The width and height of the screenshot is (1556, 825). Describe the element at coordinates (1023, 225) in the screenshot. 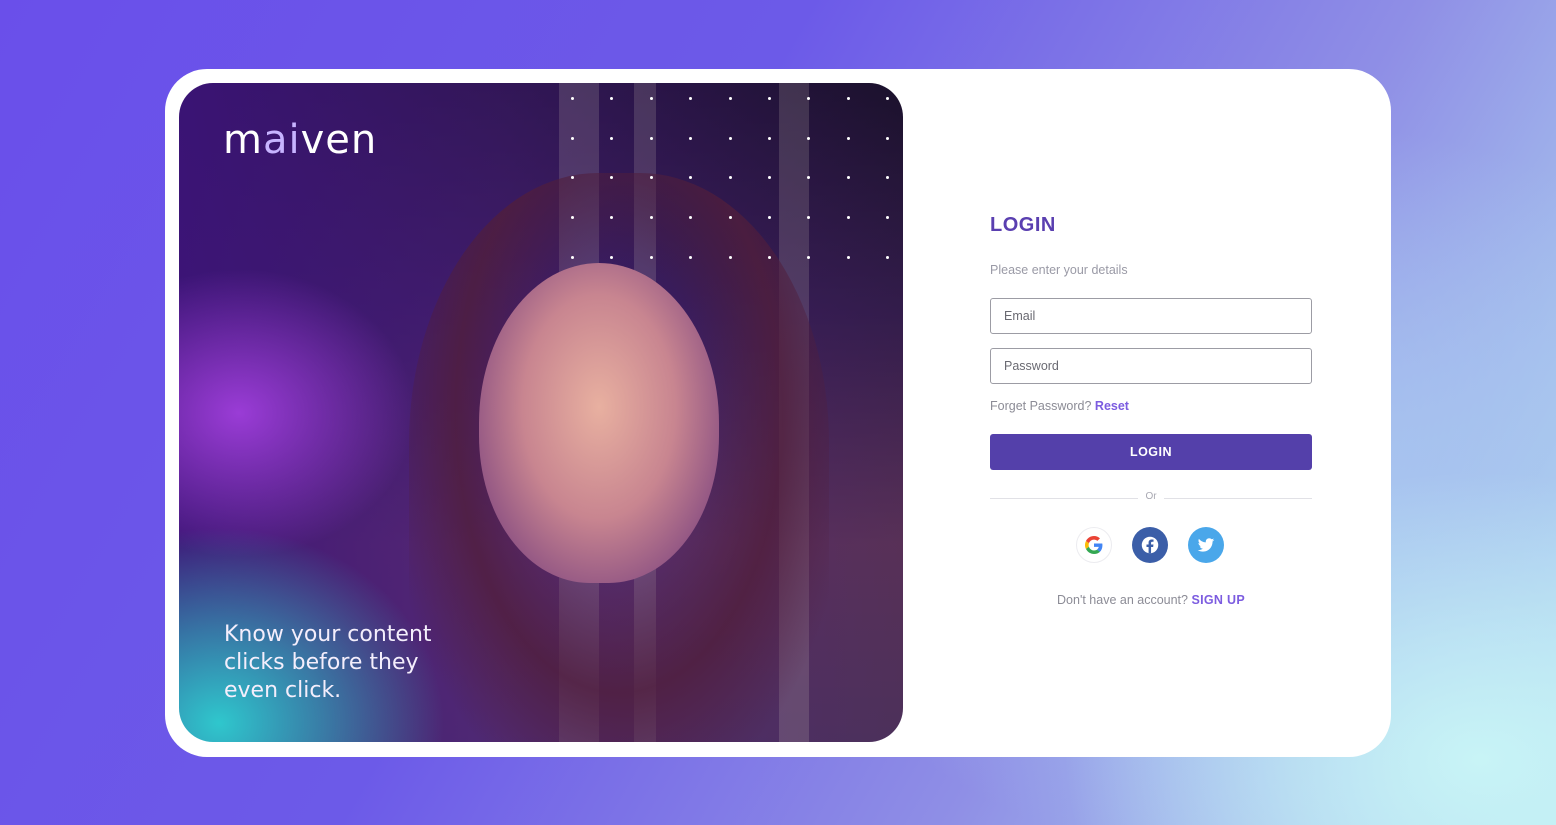

I see `login-title: LOGIN` at that location.